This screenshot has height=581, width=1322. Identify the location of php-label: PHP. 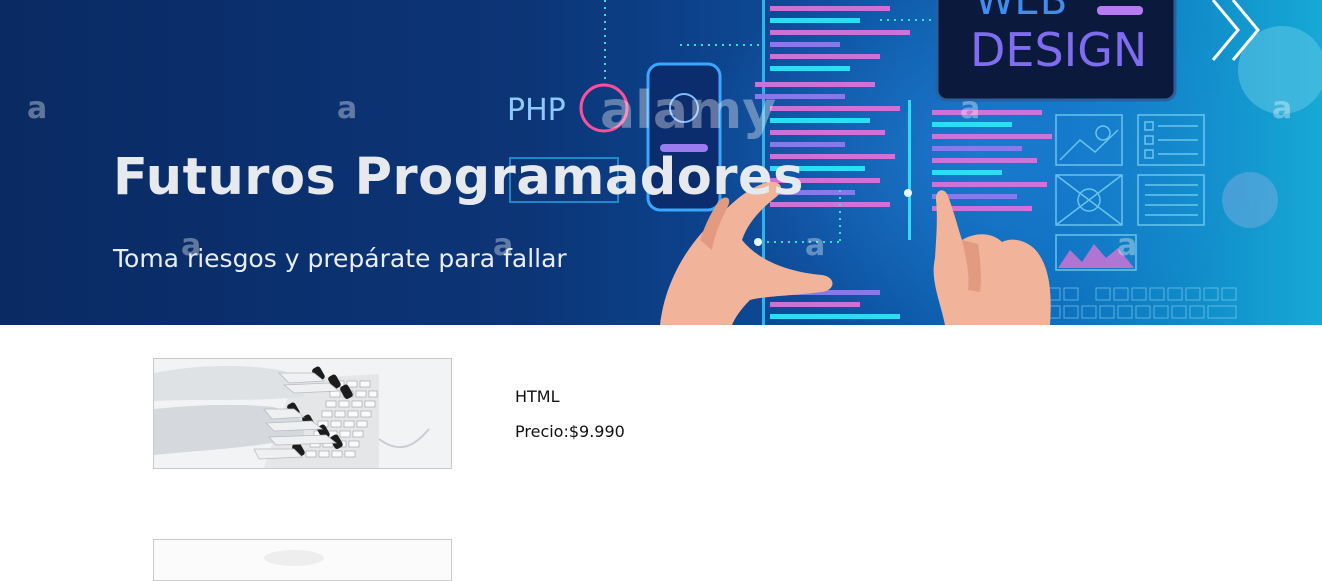
(536, 110).